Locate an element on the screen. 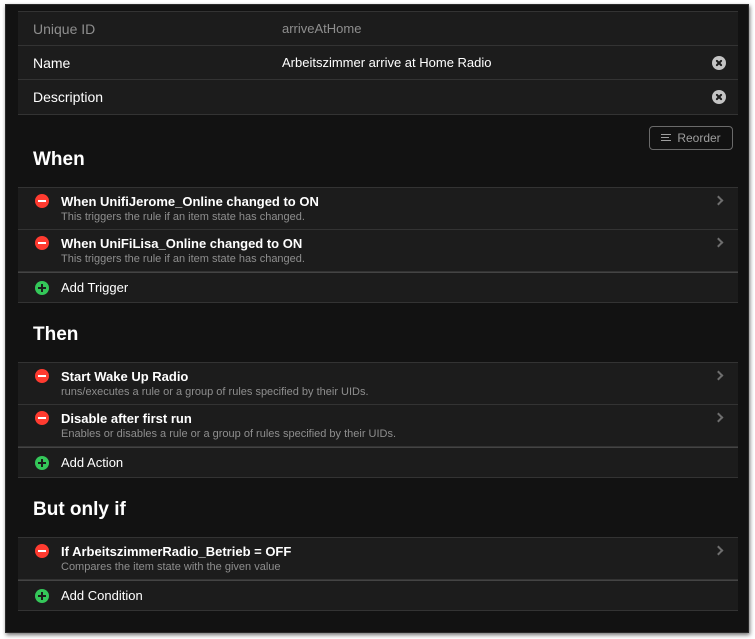 The height and width of the screenshot is (639, 755). reorder-label: Reorder is located at coordinates (699, 138).